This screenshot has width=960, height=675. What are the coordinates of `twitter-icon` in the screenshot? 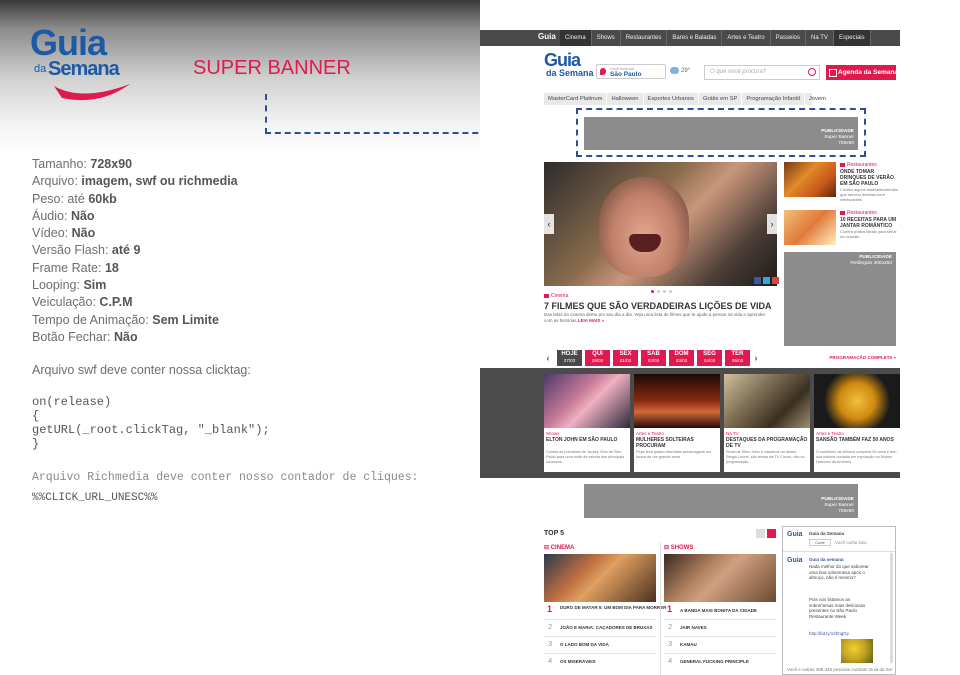 It's located at (766, 280).